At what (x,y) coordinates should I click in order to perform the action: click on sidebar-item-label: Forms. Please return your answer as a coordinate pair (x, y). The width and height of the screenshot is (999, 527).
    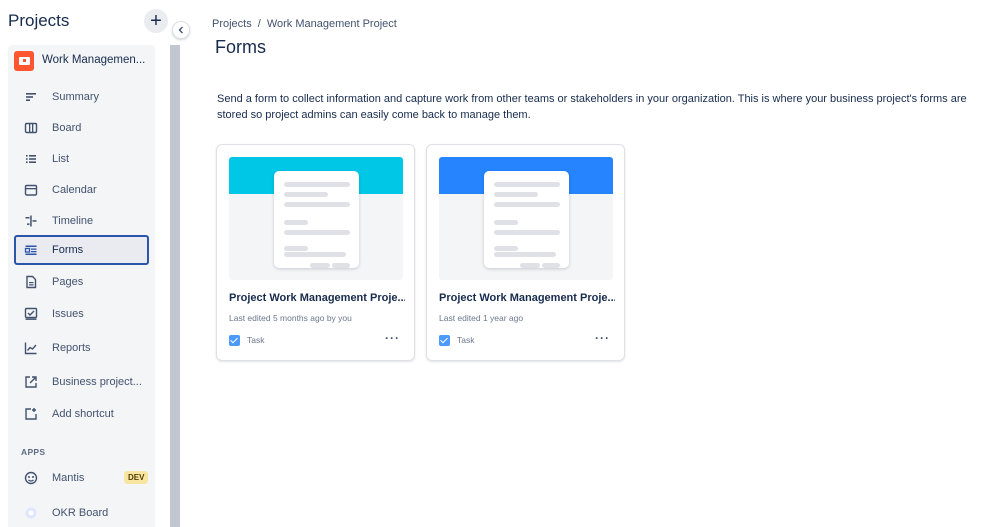
    Looking at the image, I should click on (68, 250).